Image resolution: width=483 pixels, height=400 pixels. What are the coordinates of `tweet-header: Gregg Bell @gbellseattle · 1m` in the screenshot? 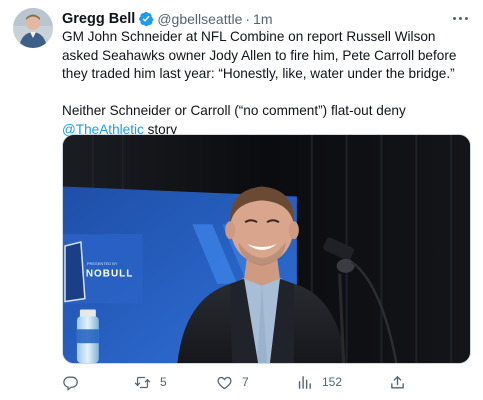 It's located at (167, 19).